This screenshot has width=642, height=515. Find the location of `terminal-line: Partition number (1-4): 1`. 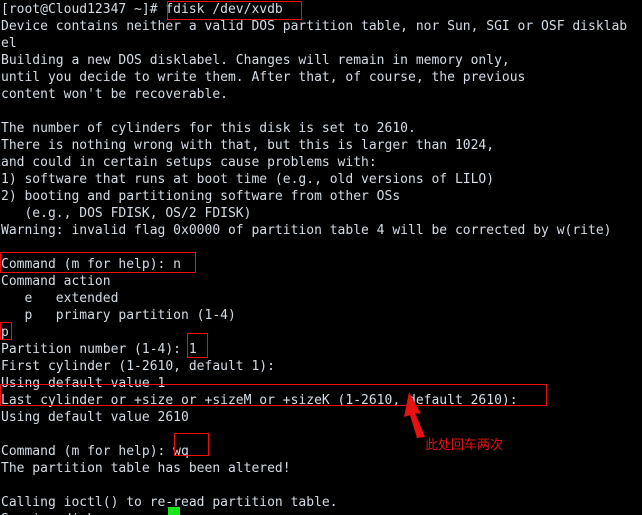

terminal-line: Partition number (1-4): 1 is located at coordinates (99, 349).